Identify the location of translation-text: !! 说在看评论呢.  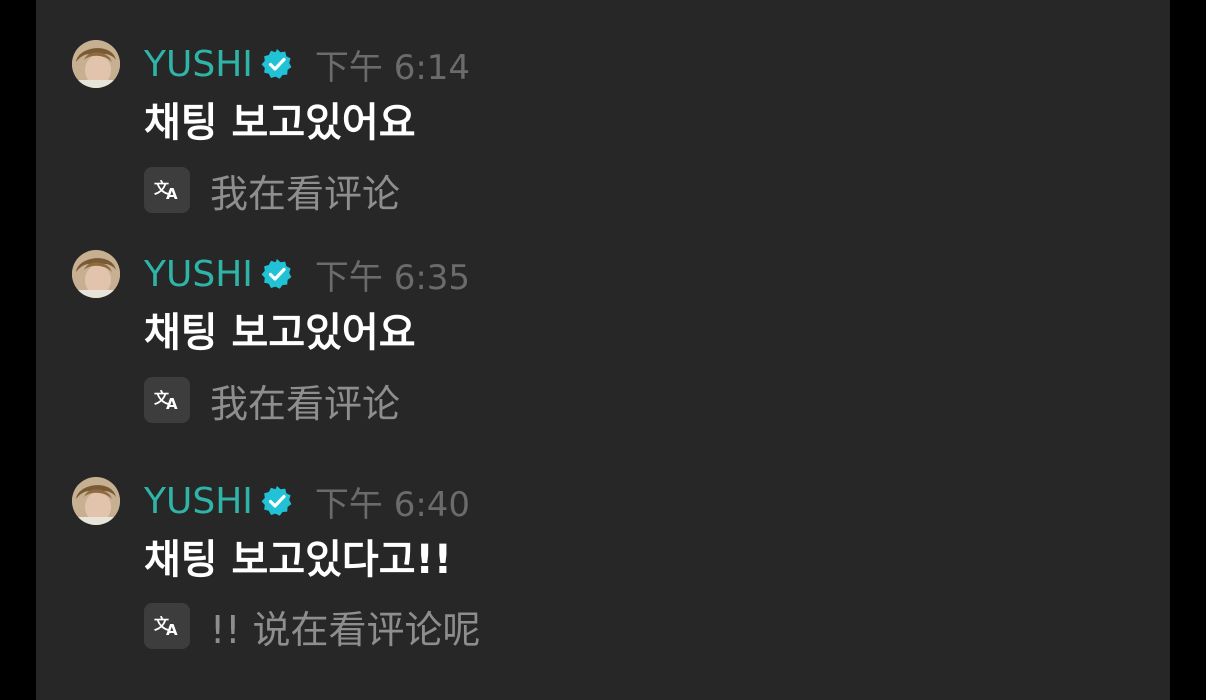
(345, 629).